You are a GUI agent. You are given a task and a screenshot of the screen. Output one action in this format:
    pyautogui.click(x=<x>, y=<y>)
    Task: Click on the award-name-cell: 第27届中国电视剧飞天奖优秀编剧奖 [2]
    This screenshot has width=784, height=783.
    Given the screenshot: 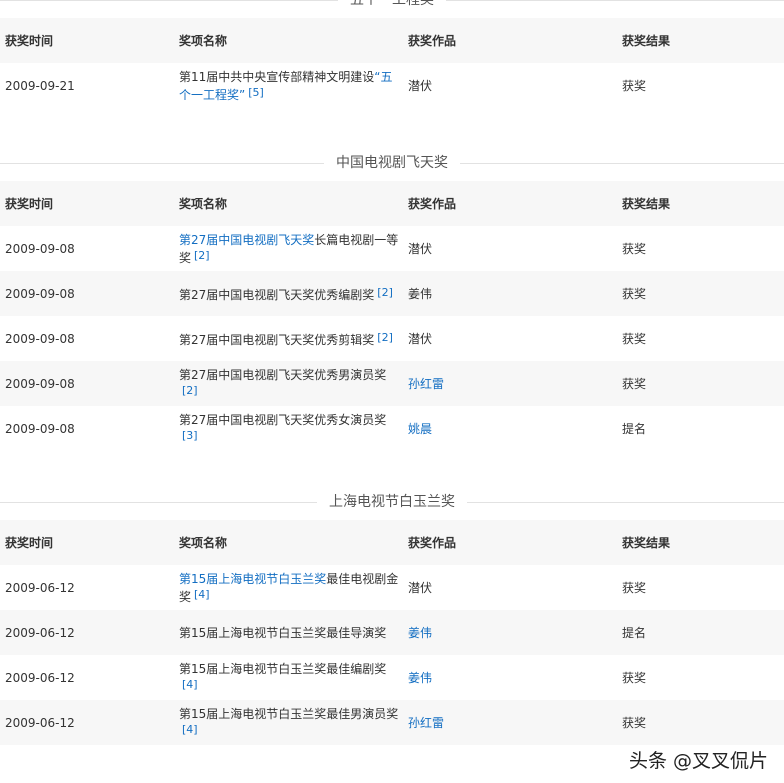 What is the action you would take?
    pyautogui.click(x=288, y=293)
    